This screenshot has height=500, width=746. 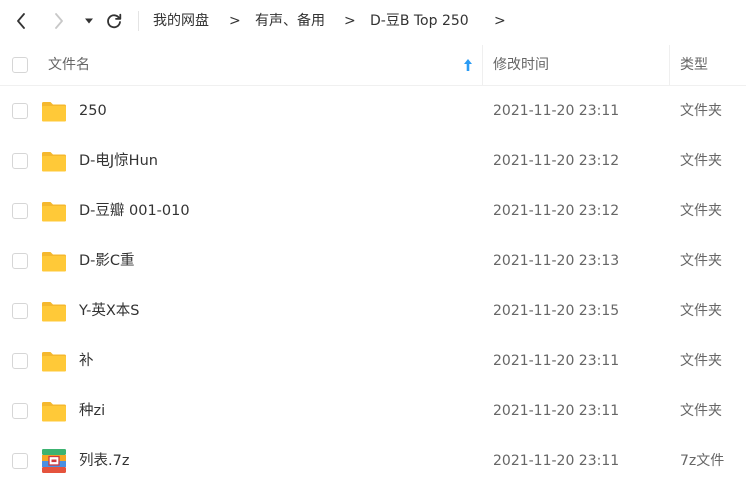 What do you see at coordinates (373, 65) in the screenshot?
I see `column-header: 文件名 修改时间 类型` at bounding box center [373, 65].